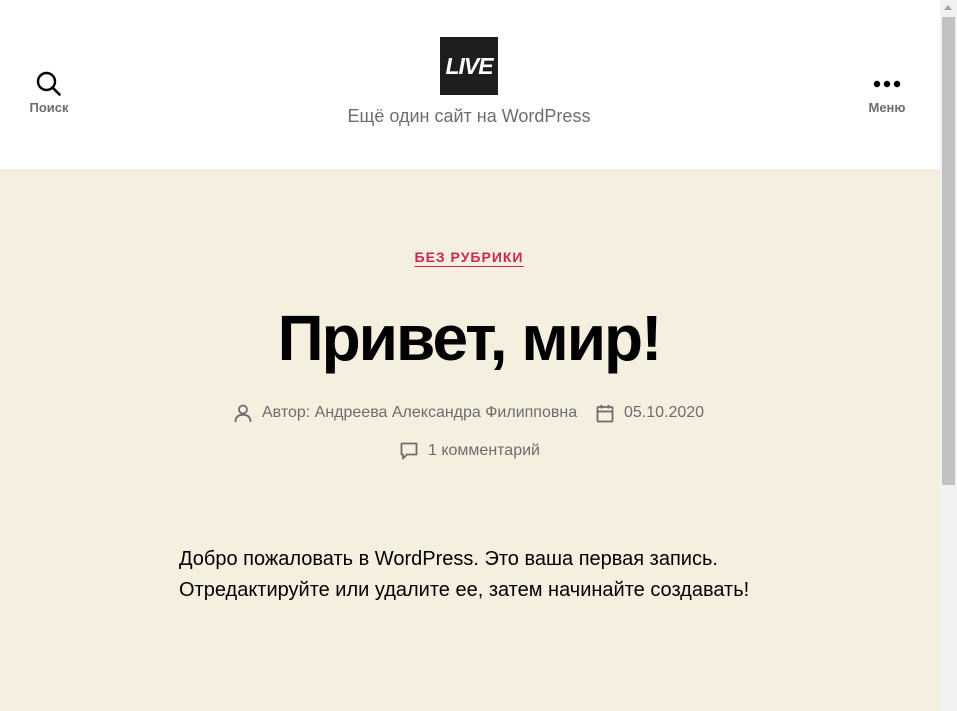 This screenshot has height=711, width=957. Describe the element at coordinates (948, 7) in the screenshot. I see `scroll-up-arrow-icon` at that location.